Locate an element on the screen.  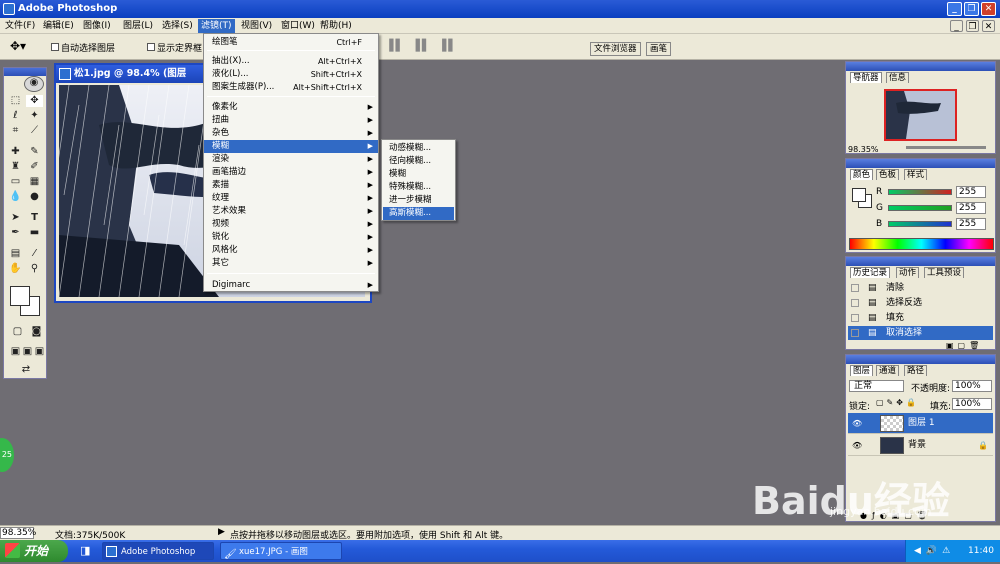
menu-window: 窗口(W) is located at coordinates (298, 26).